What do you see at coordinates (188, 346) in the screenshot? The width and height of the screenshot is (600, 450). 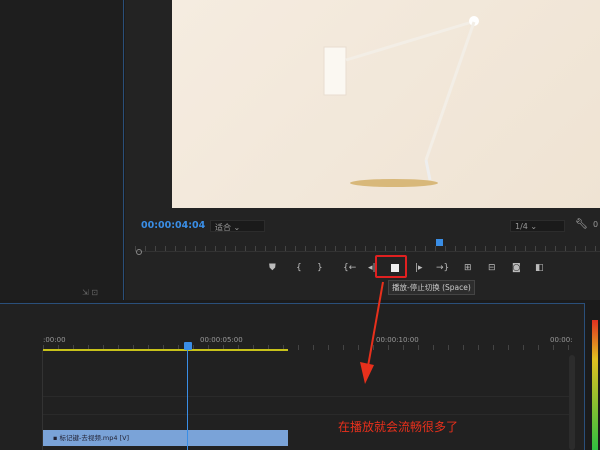 I see `playhead-handle` at bounding box center [188, 346].